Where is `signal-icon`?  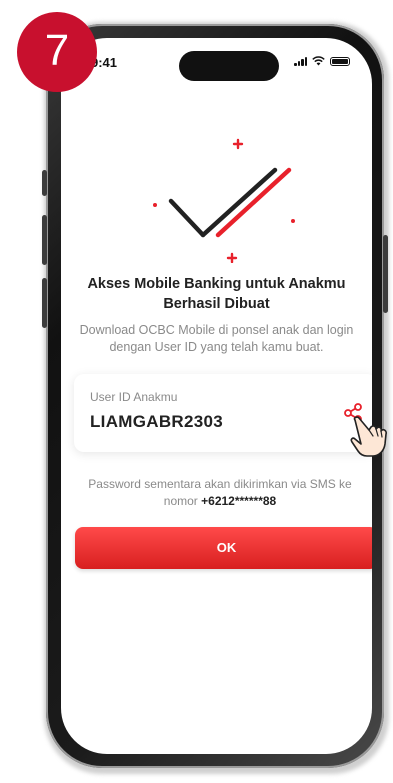 signal-icon is located at coordinates (300, 61).